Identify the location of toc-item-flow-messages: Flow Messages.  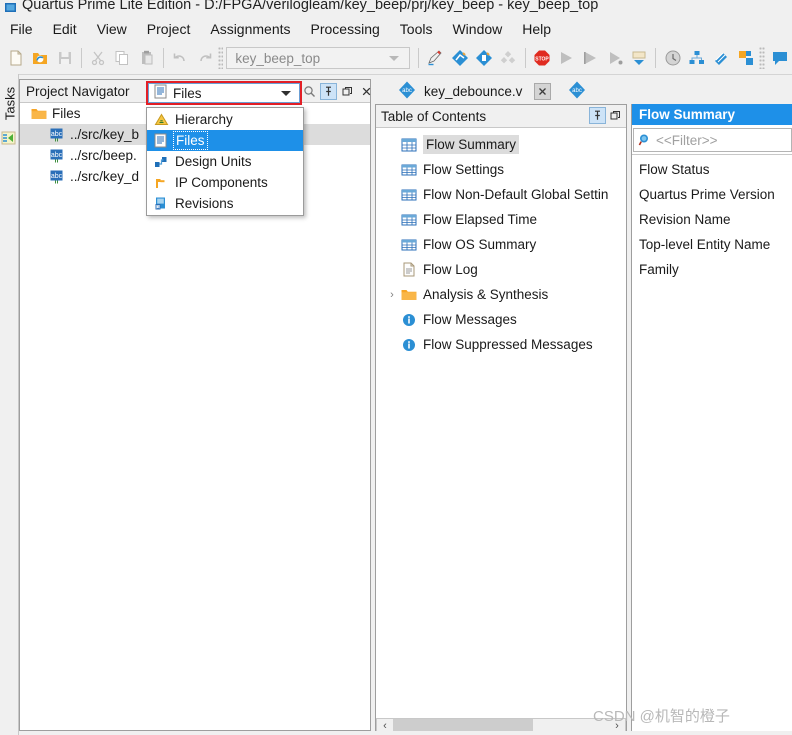
(501, 319).